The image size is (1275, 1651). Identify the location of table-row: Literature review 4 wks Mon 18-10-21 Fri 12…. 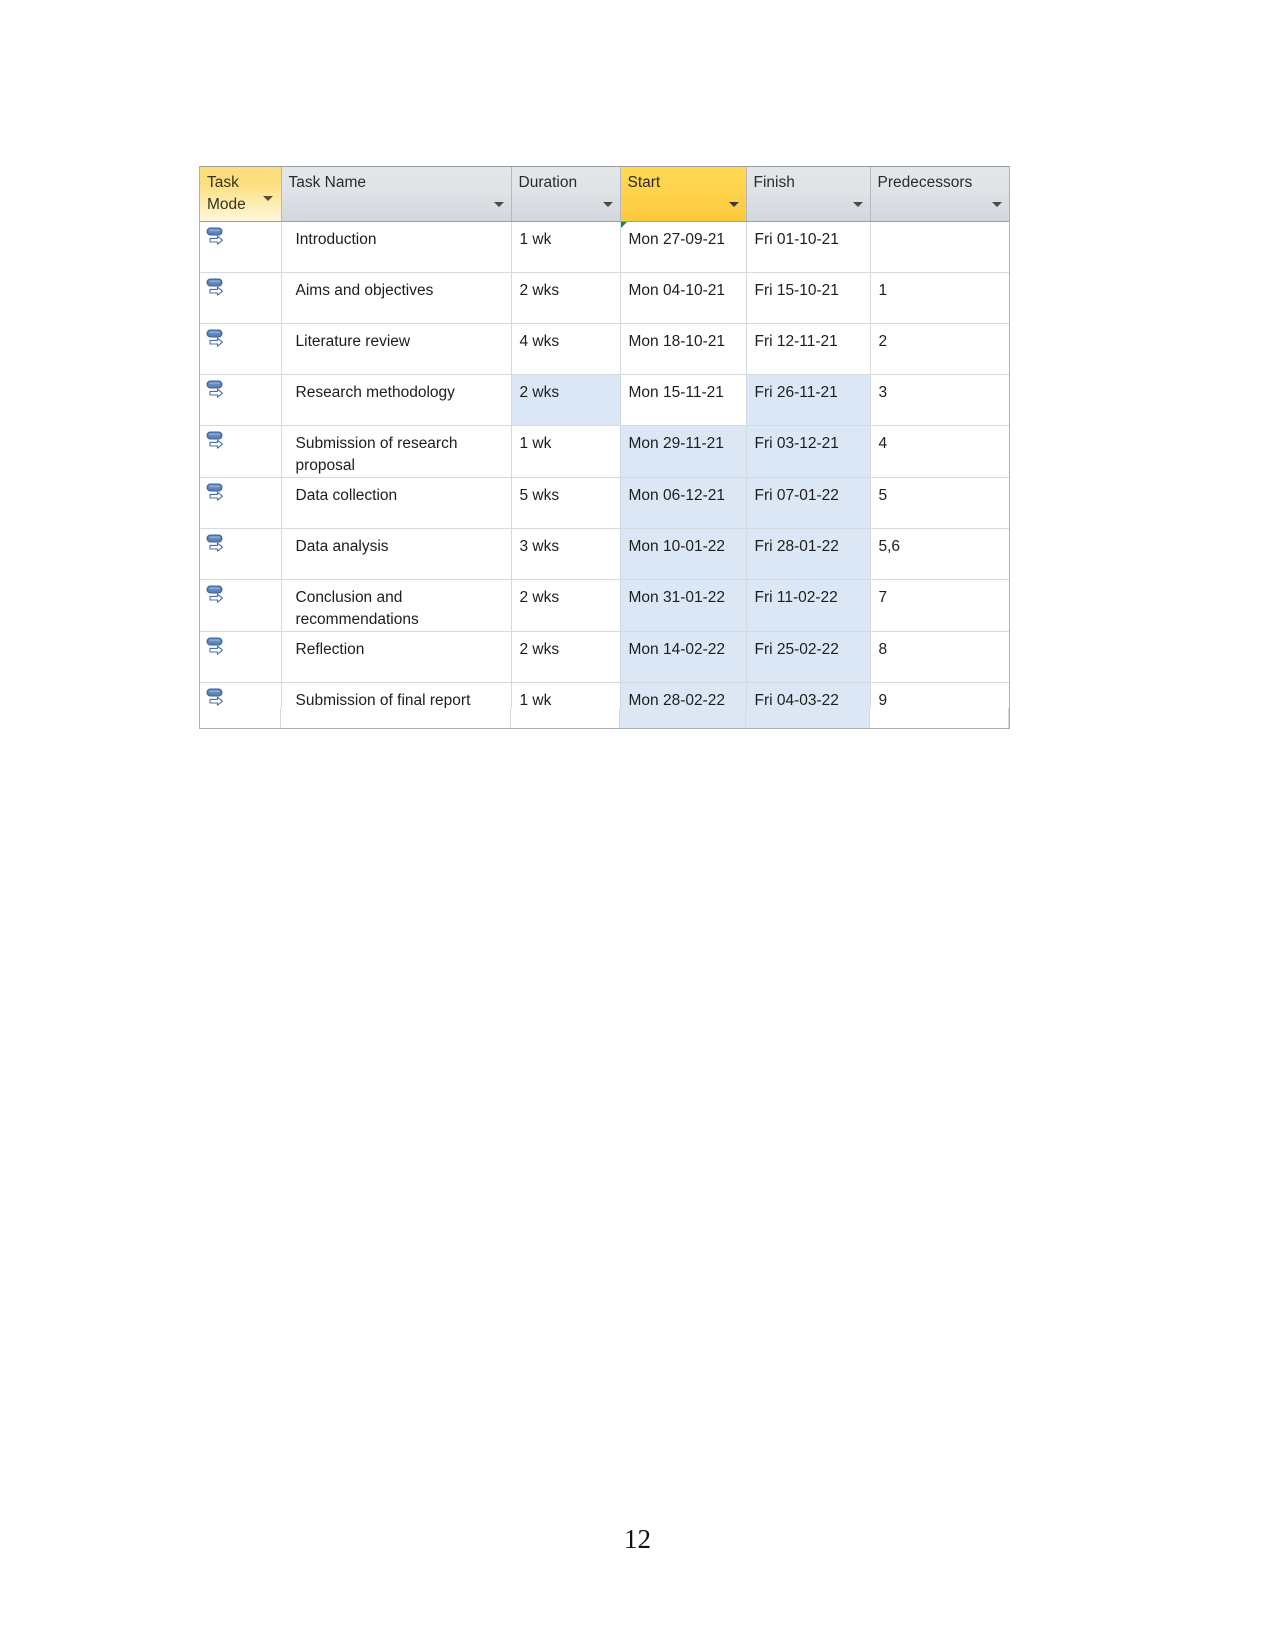
(604, 349).